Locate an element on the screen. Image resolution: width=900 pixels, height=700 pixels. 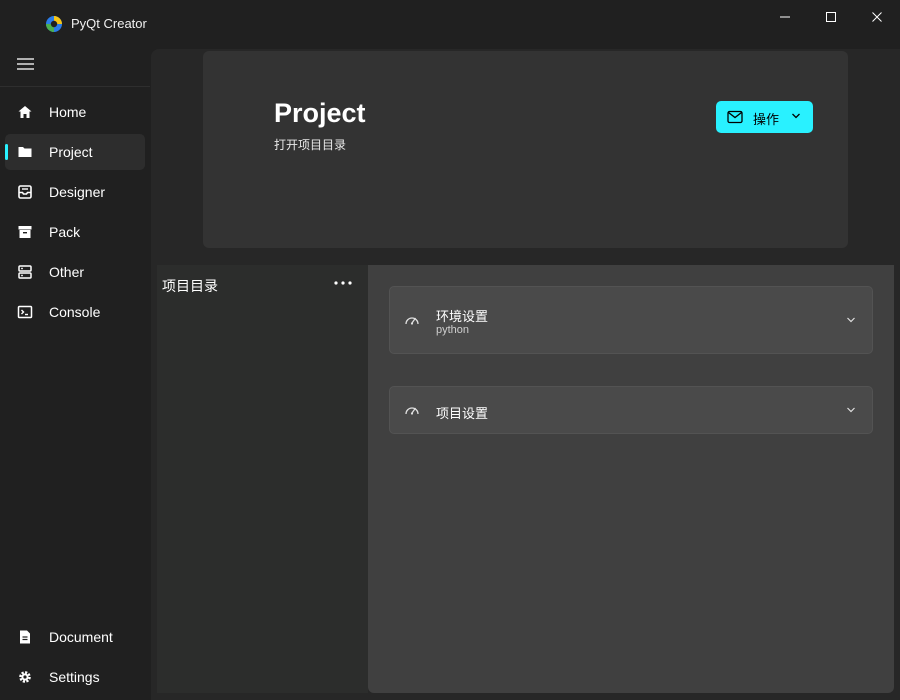
sidebar-item-label: Home is located at coordinates (68, 112).